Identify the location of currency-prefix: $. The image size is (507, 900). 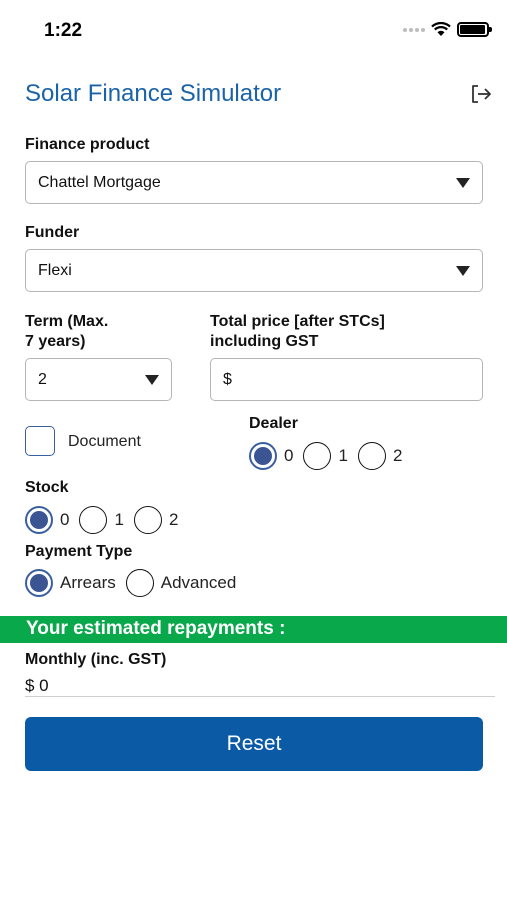
(227, 379).